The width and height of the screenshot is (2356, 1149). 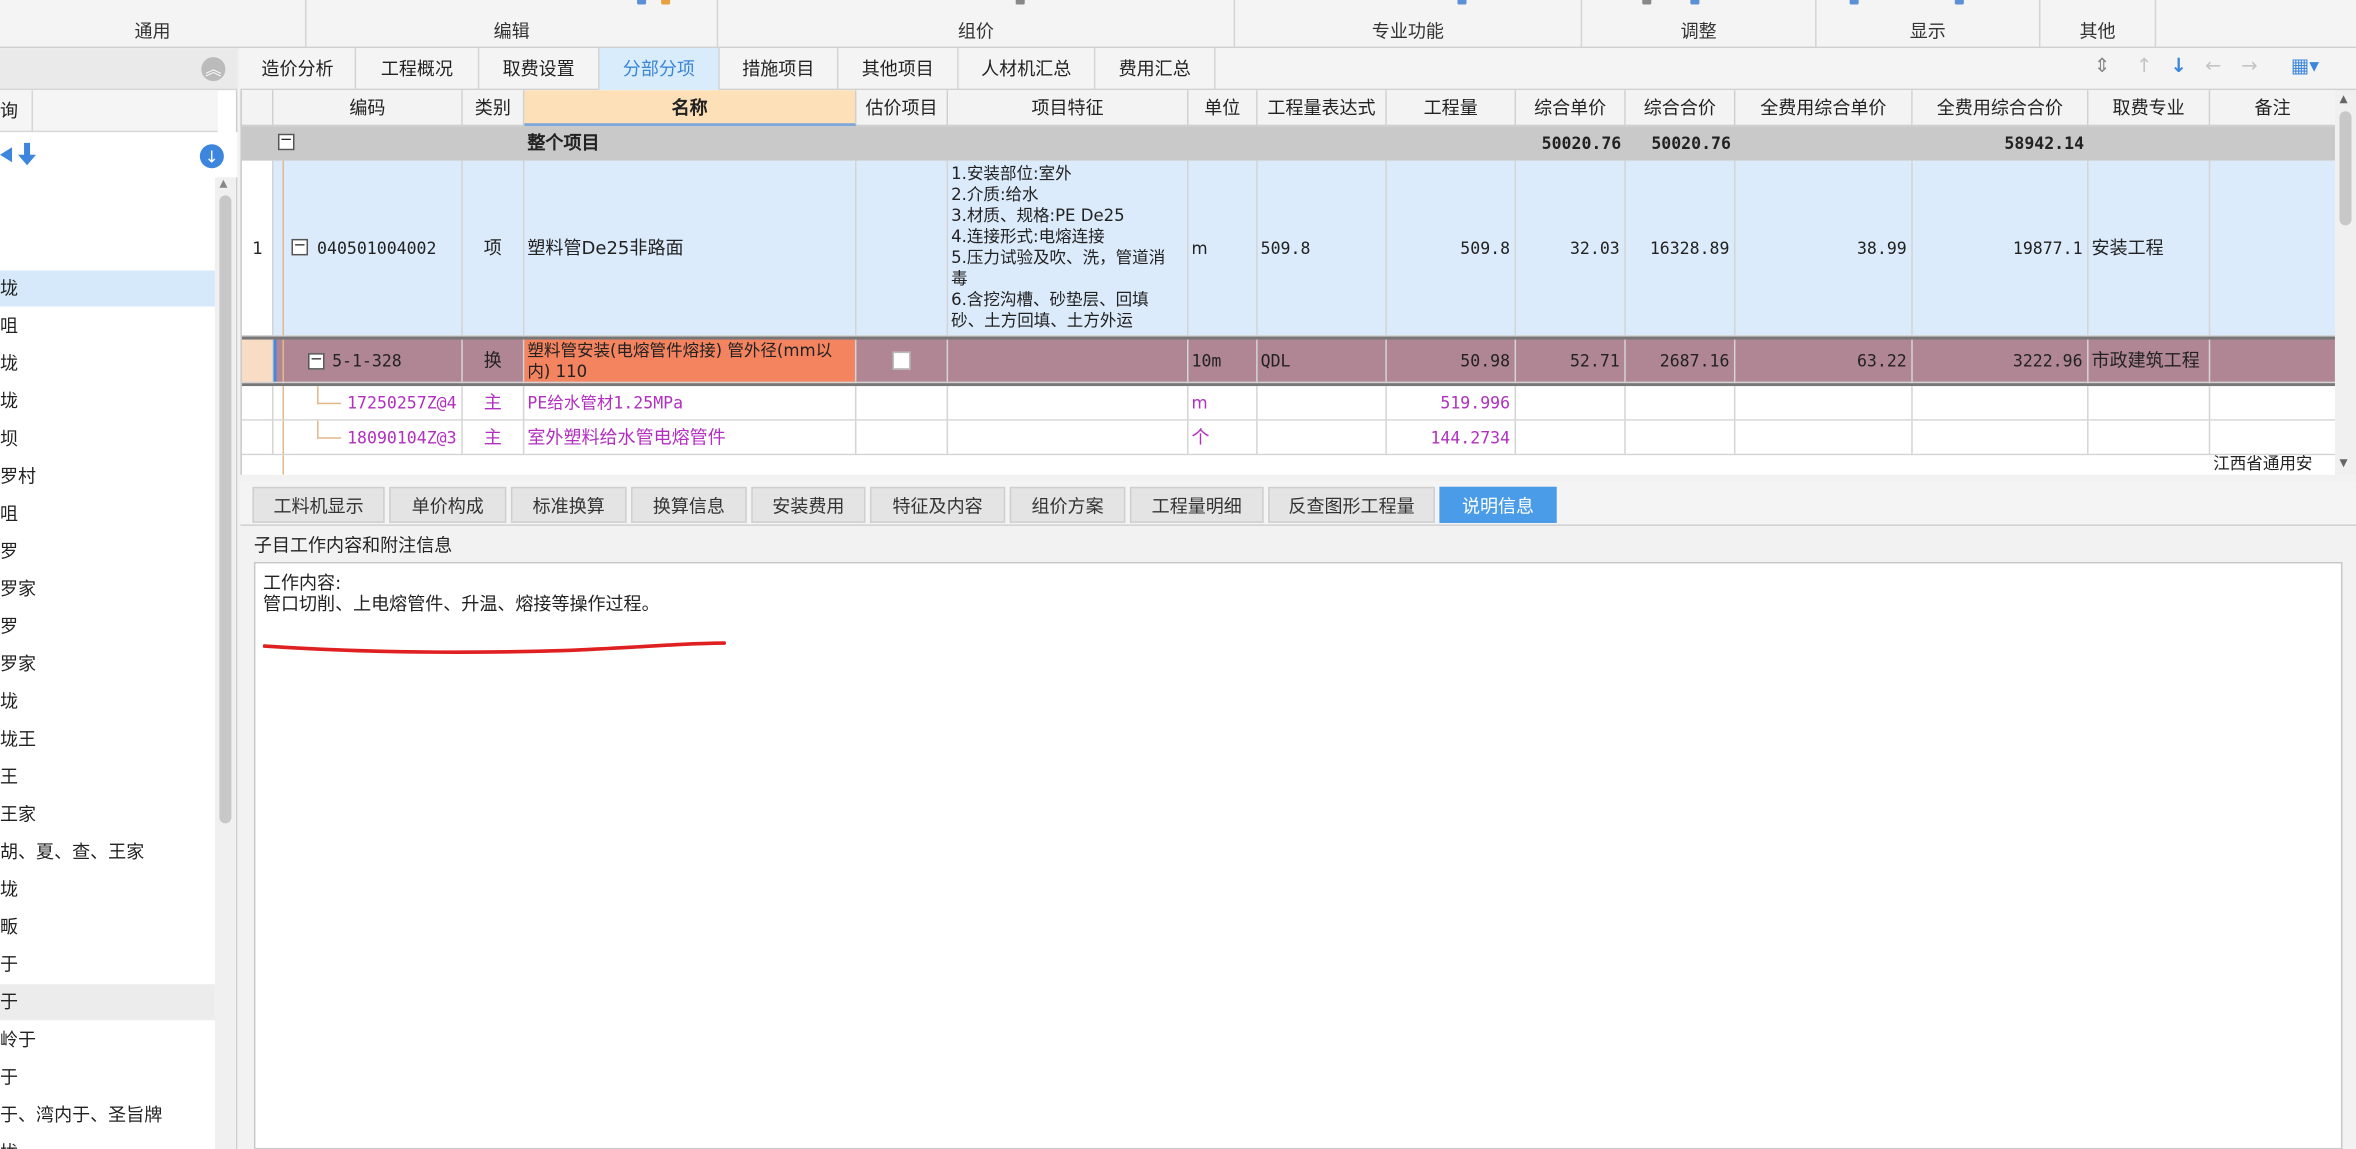 What do you see at coordinates (2149, 248) in the screenshot?
I see `item-fee-category: 安装工程` at bounding box center [2149, 248].